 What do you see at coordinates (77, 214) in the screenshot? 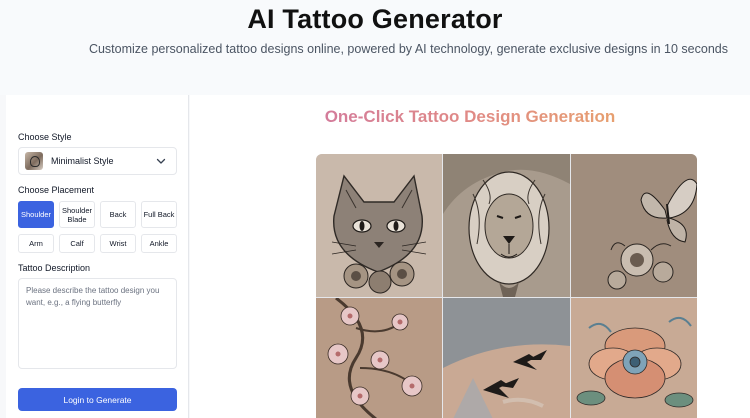
I see `placement-shoulder-blade: Shoulder Blade` at bounding box center [77, 214].